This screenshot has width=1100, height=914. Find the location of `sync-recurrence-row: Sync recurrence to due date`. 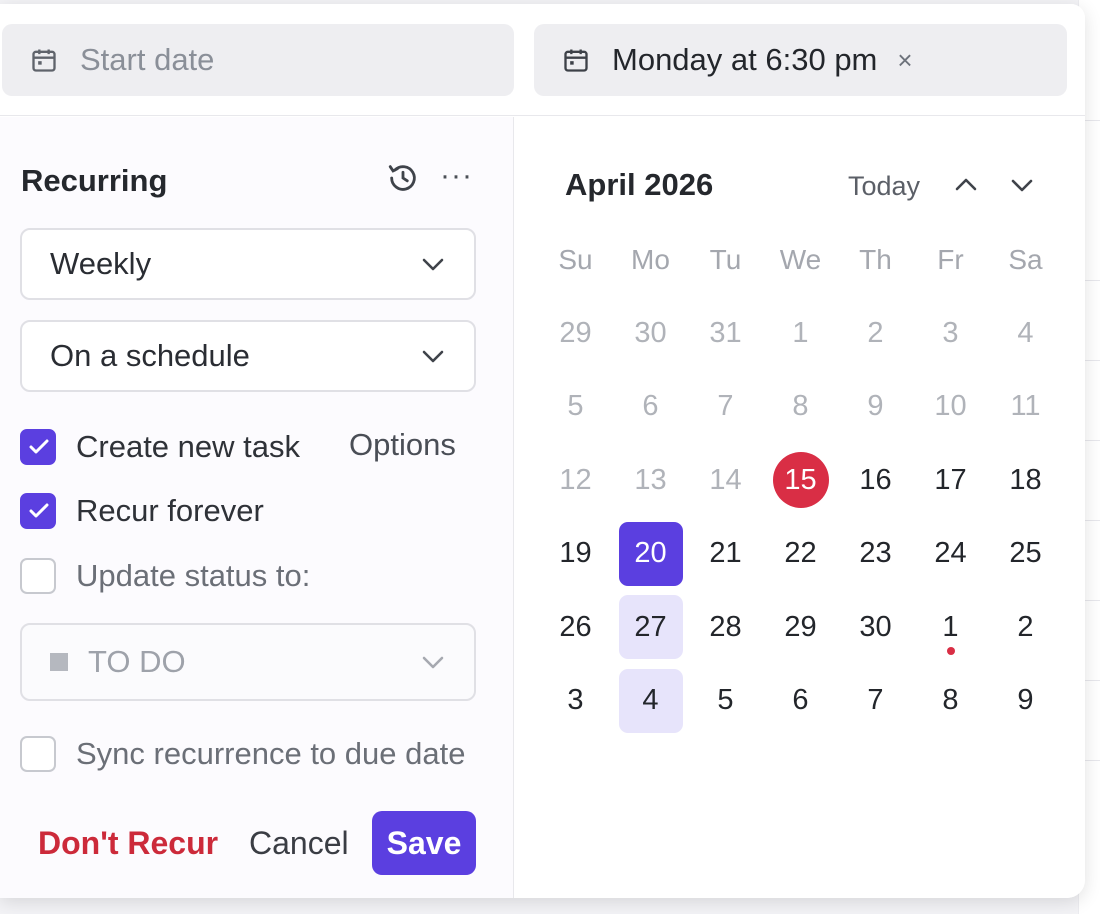

sync-recurrence-row: Sync recurrence to due date is located at coordinates (242, 754).